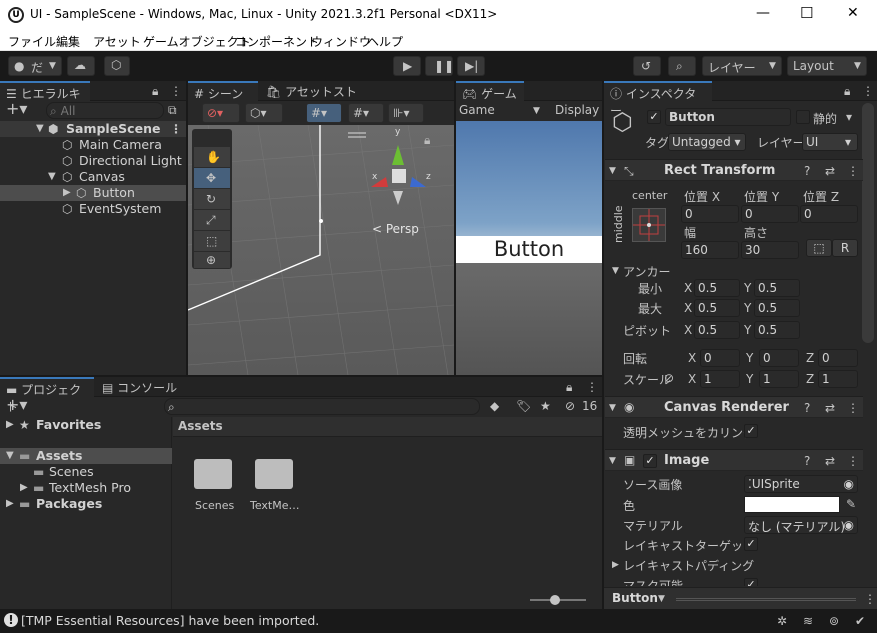 Image resolution: width=877 pixels, height=633 pixels. Describe the element at coordinates (341, 41) in the screenshot. I see `menu-window: ウィンドウ` at that location.